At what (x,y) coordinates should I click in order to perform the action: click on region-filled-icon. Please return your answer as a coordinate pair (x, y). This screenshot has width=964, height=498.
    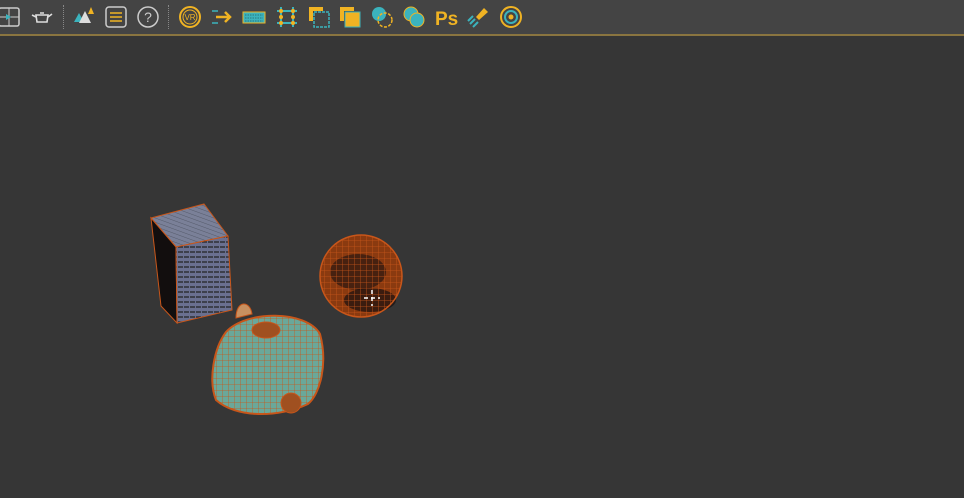
    Looking at the image, I should click on (350, 17).